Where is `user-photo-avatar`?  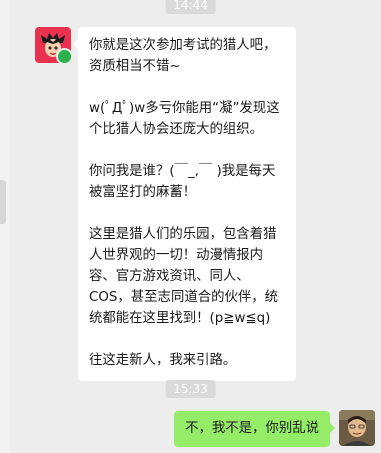 user-photo-avatar is located at coordinates (357, 428).